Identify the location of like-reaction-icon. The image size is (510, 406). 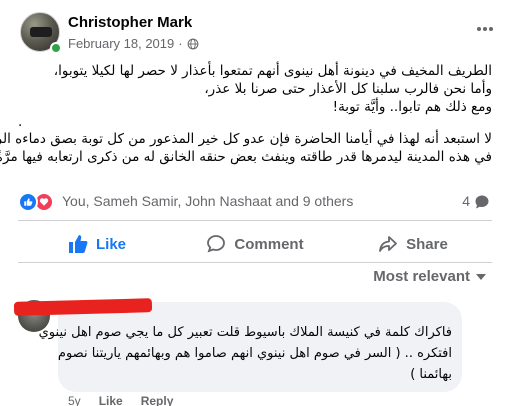
(28, 202).